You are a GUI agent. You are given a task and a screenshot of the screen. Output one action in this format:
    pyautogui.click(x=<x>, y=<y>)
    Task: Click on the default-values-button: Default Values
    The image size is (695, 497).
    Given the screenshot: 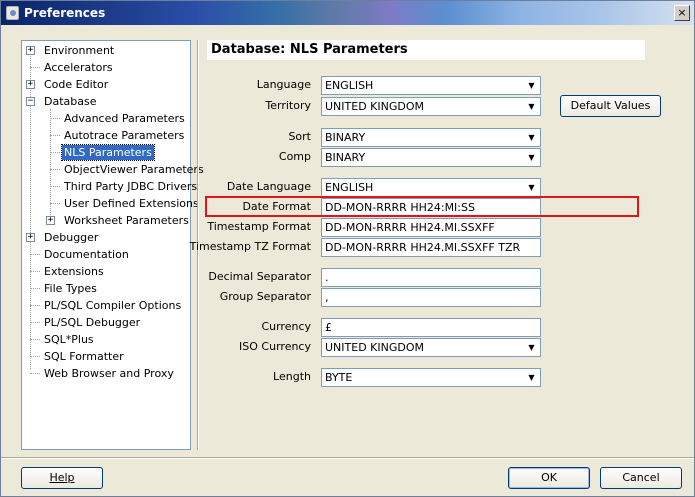 What is the action you would take?
    pyautogui.click(x=610, y=106)
    